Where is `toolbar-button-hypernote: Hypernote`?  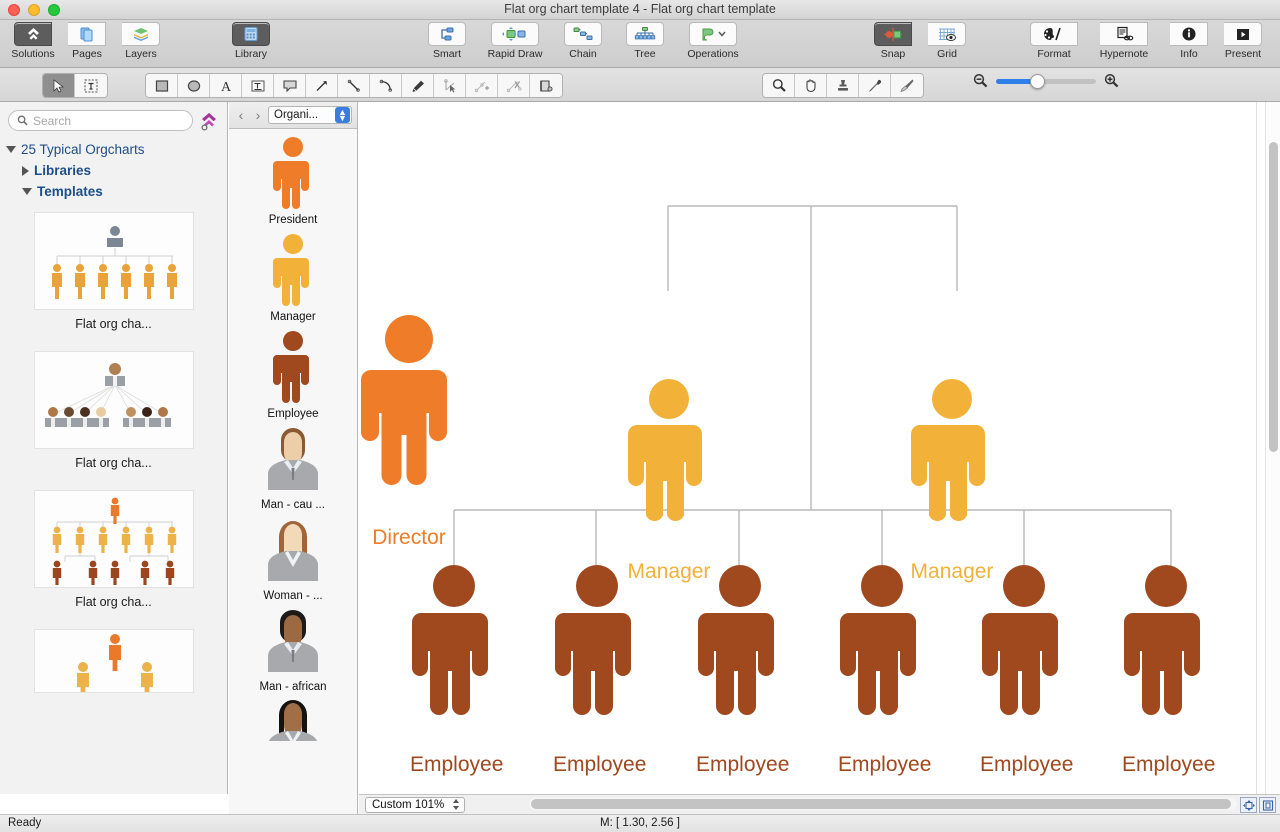 toolbar-button-hypernote: Hypernote is located at coordinates (1124, 41).